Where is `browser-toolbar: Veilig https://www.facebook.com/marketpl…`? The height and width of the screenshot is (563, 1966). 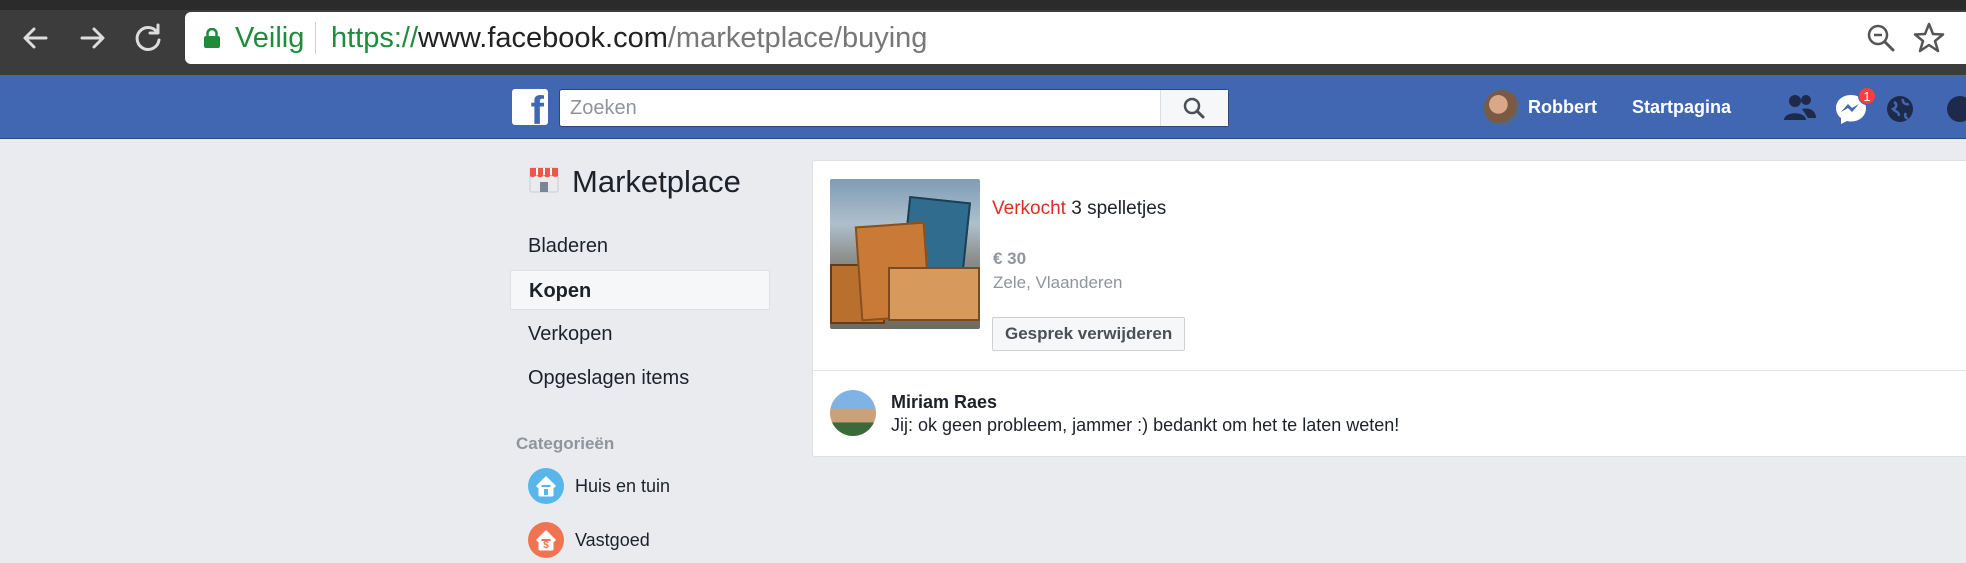
browser-toolbar: Veilig https://www.facebook.com/marketpl… is located at coordinates (983, 37).